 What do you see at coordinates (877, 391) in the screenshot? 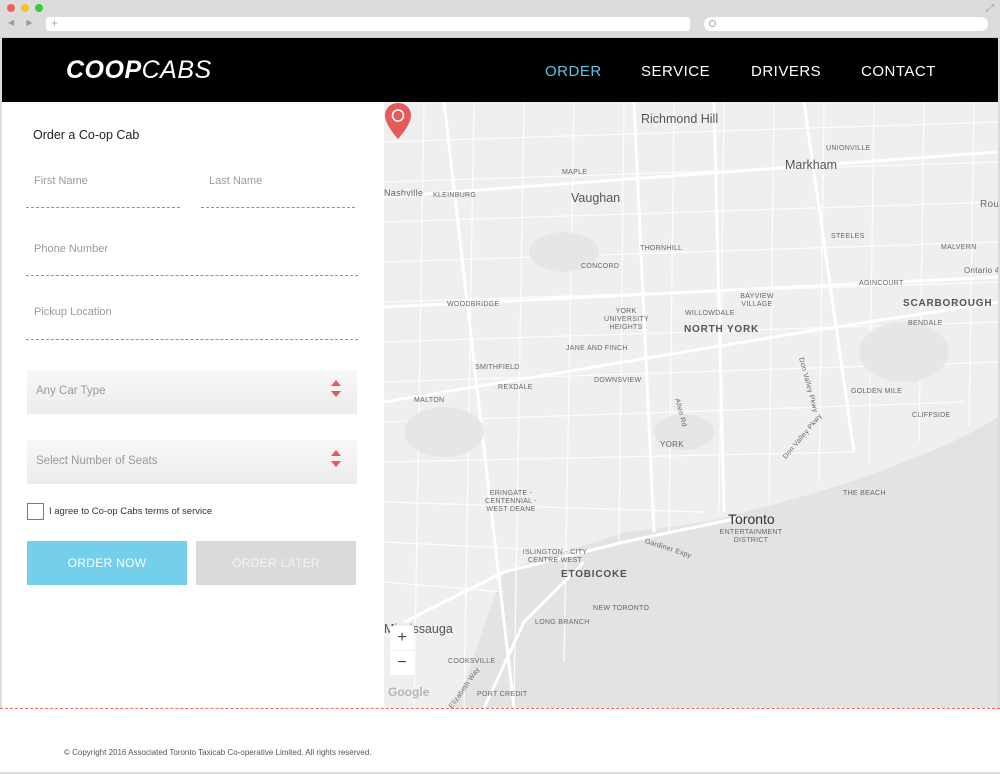
I see `map-label-golden-mile: GOLDEN MILE` at bounding box center [877, 391].